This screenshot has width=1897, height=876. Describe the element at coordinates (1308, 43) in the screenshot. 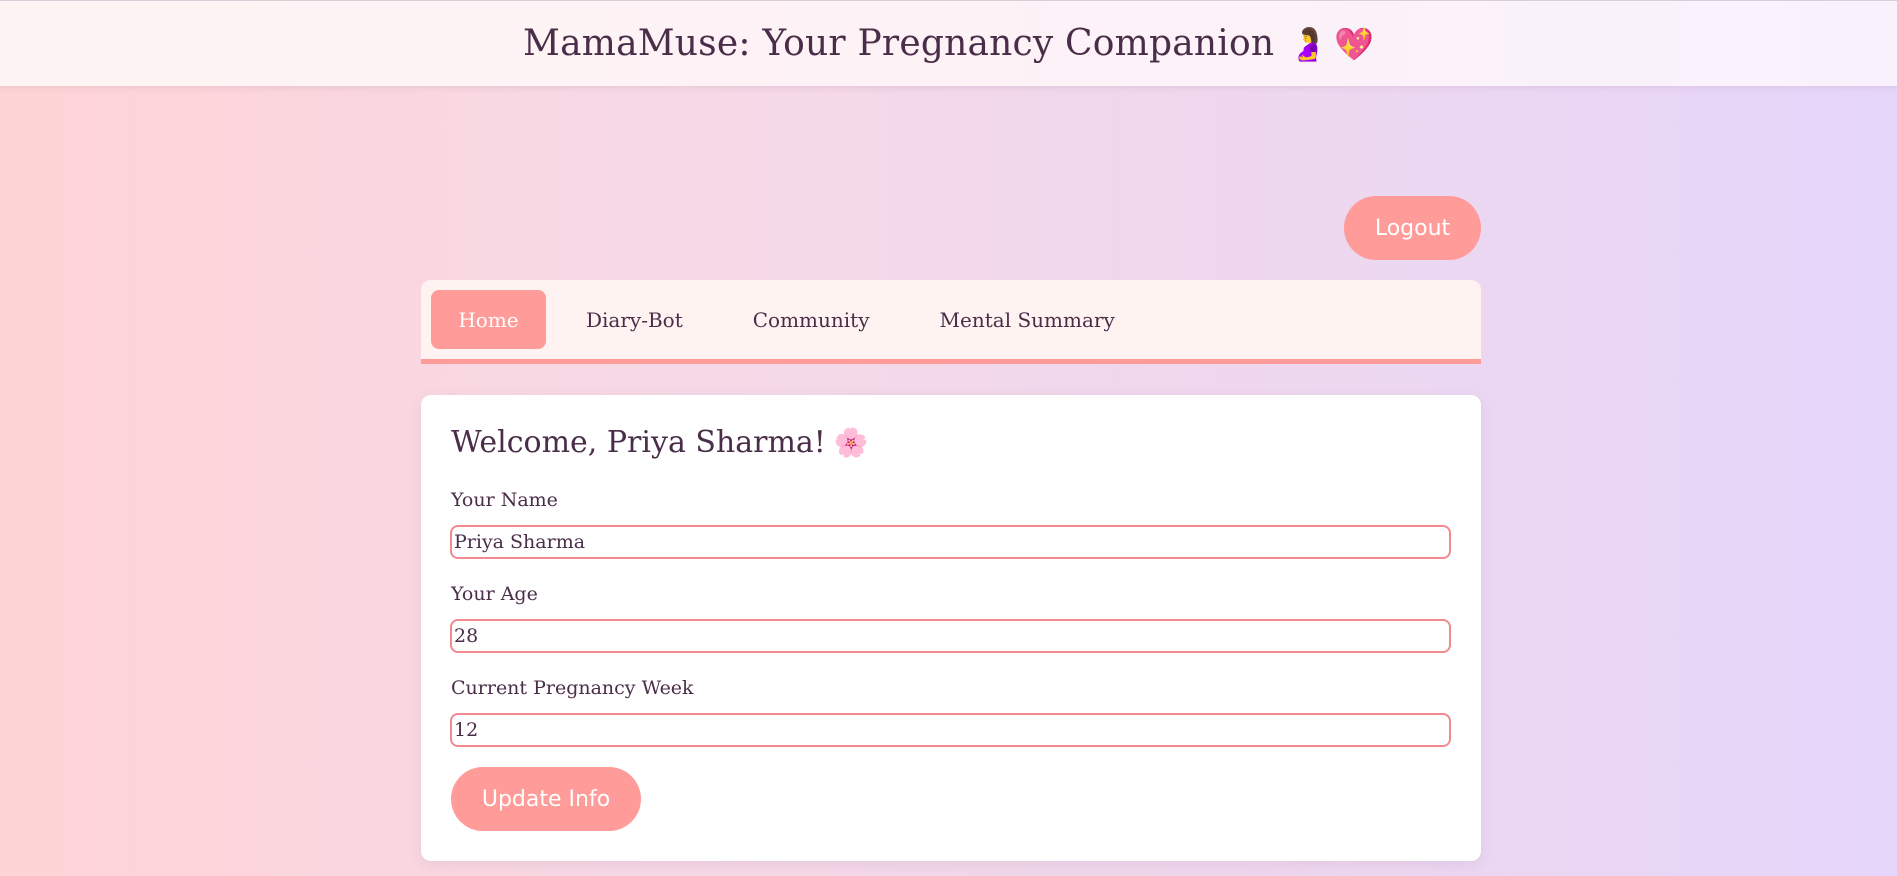

I see `pregnant-woman-icon: 🤰` at that location.